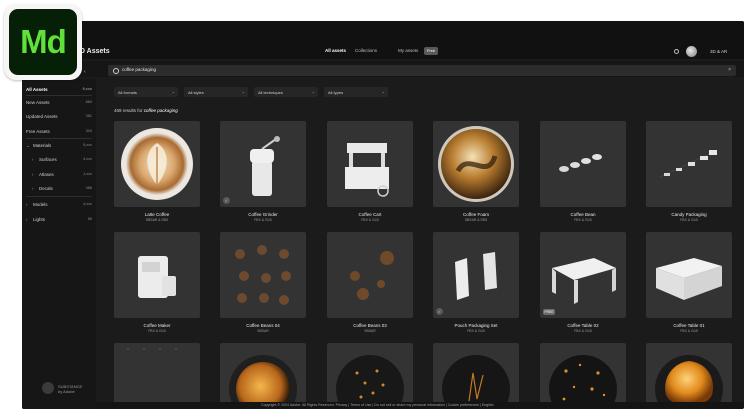 The height and width of the screenshot is (411, 750). What do you see at coordinates (718, 51) in the screenshot?
I see `ar-label: 3D & AR` at bounding box center [718, 51].